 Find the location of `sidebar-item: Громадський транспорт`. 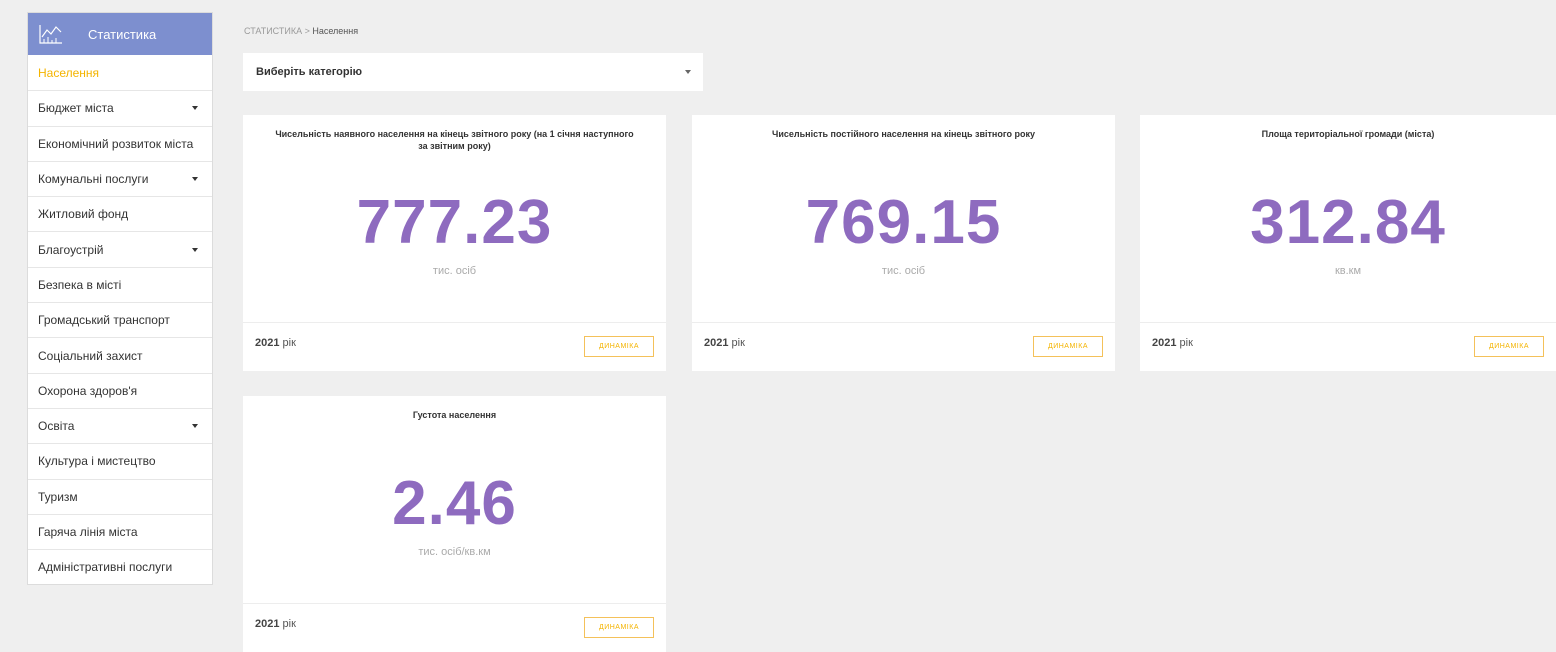

sidebar-item: Громадський транспорт is located at coordinates (120, 319).